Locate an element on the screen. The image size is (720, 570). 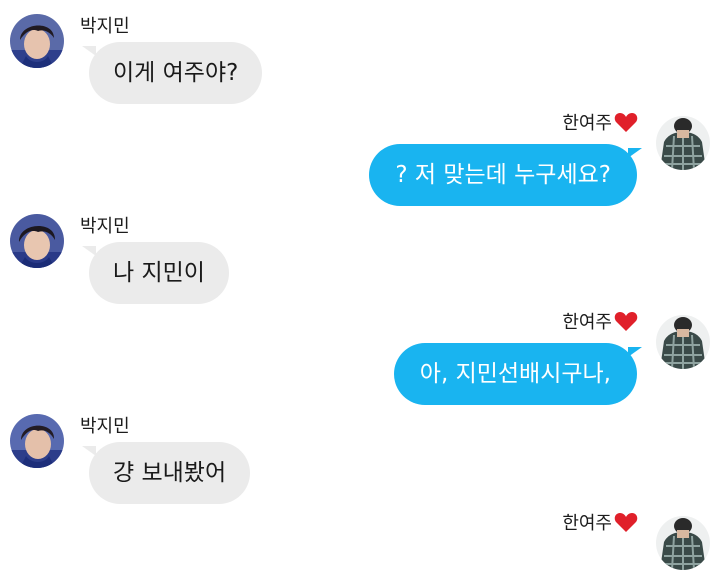
message-bubble: 이게 여주야? is located at coordinates (176, 73).